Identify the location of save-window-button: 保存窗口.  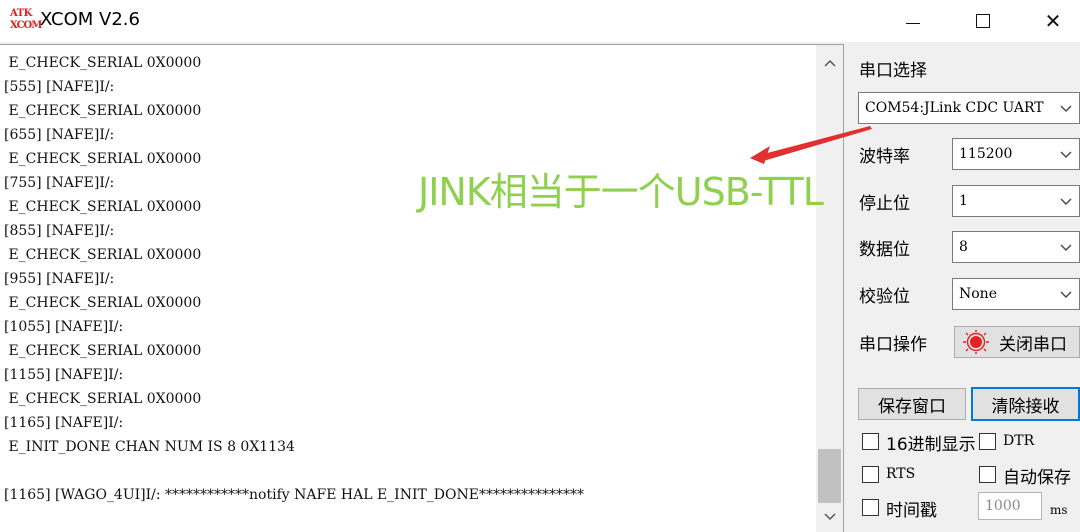
(912, 404).